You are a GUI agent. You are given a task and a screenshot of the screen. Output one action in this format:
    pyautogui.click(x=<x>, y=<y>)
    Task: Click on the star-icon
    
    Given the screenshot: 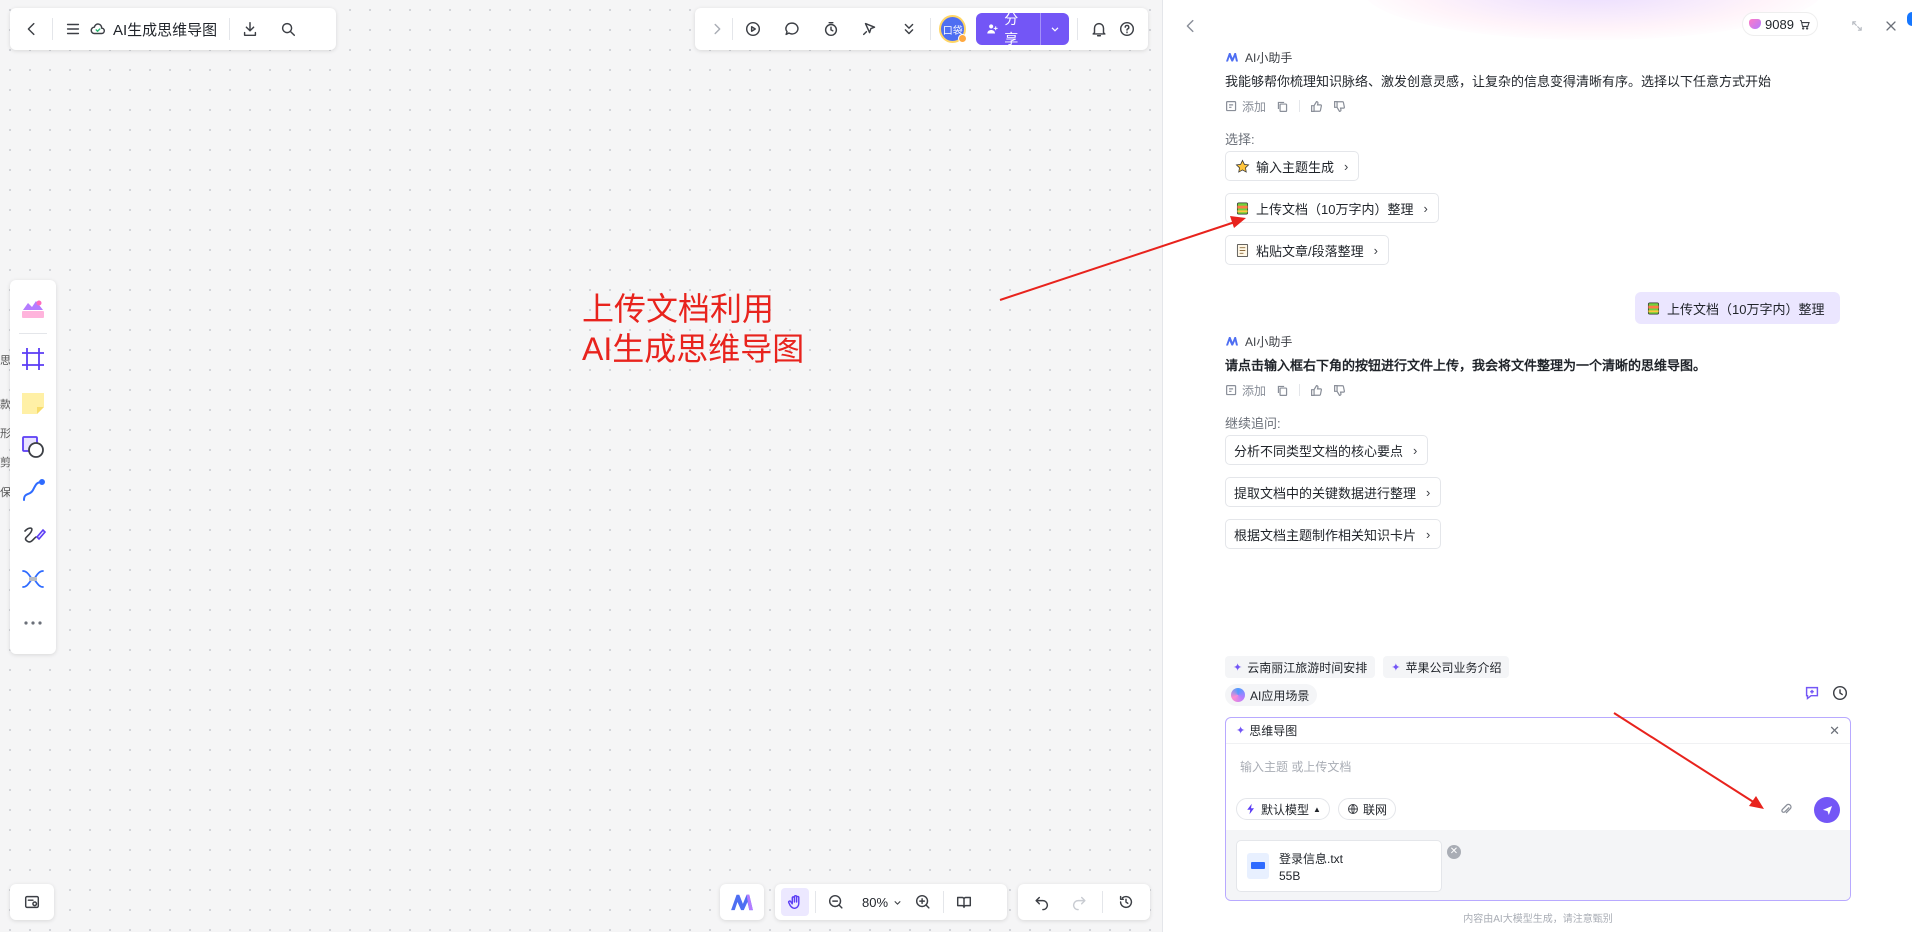 What is the action you would take?
    pyautogui.click(x=1242, y=166)
    